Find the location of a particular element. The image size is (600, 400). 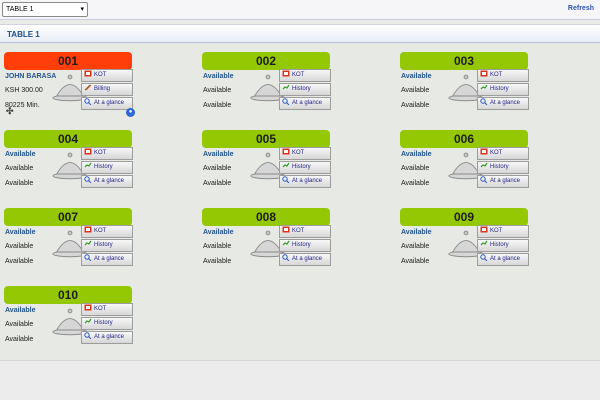

refresh-link: Refresh is located at coordinates (581, 8).